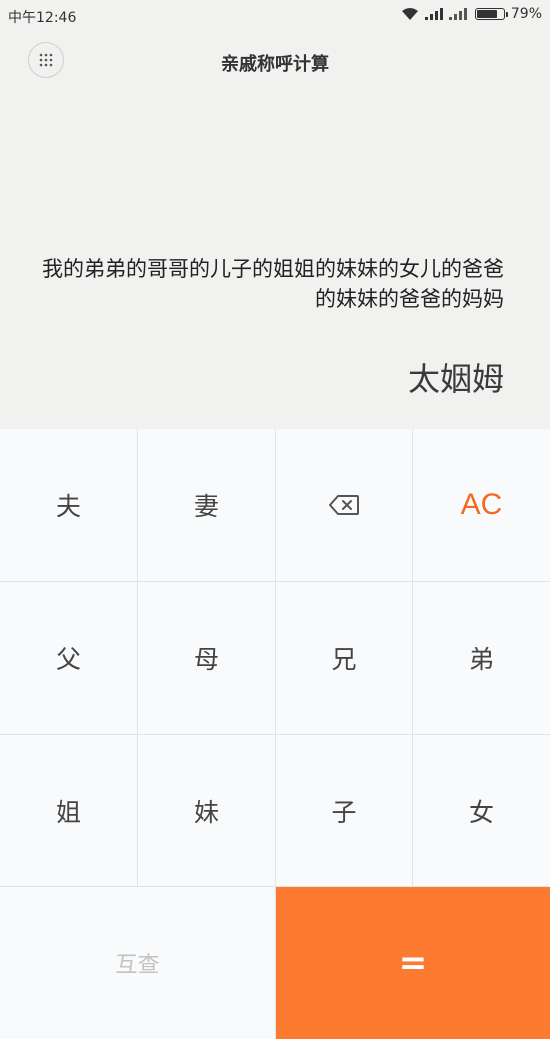 The height and width of the screenshot is (1039, 550). I want to click on key-mother: 母, so click(207, 658).